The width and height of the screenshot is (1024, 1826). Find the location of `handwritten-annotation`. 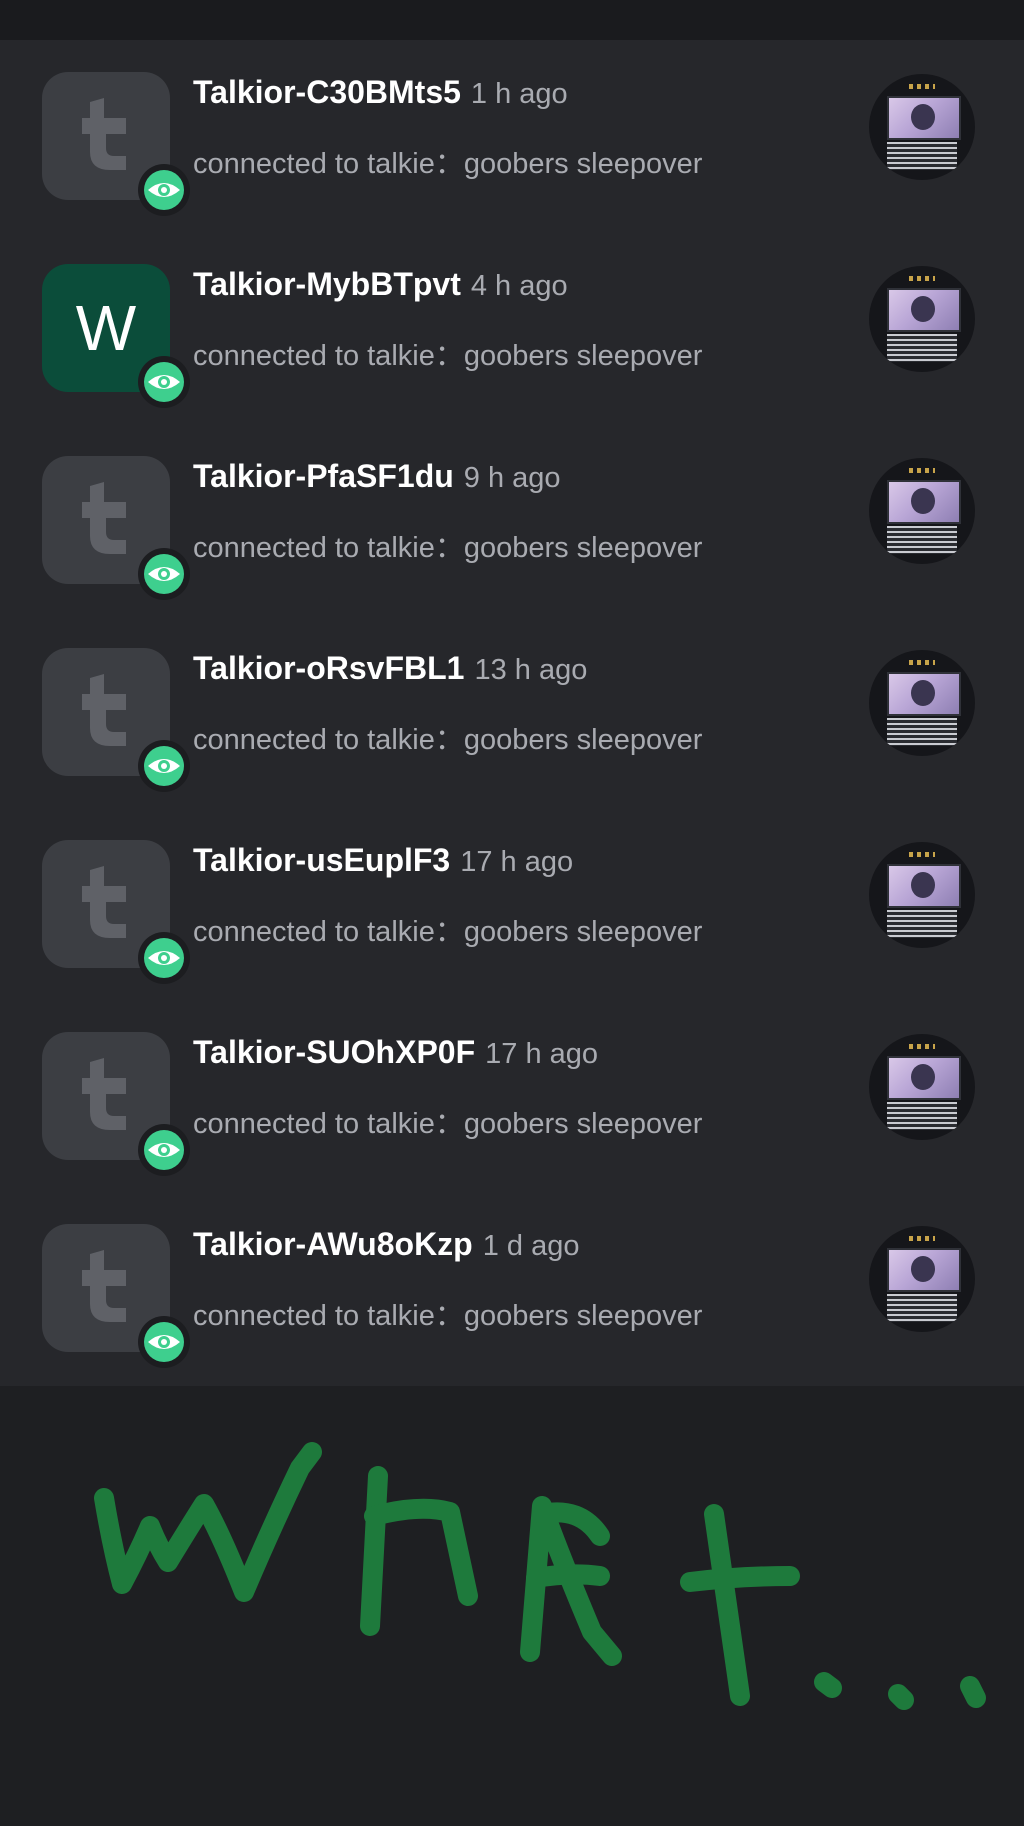

handwritten-annotation is located at coordinates (540, 1576).